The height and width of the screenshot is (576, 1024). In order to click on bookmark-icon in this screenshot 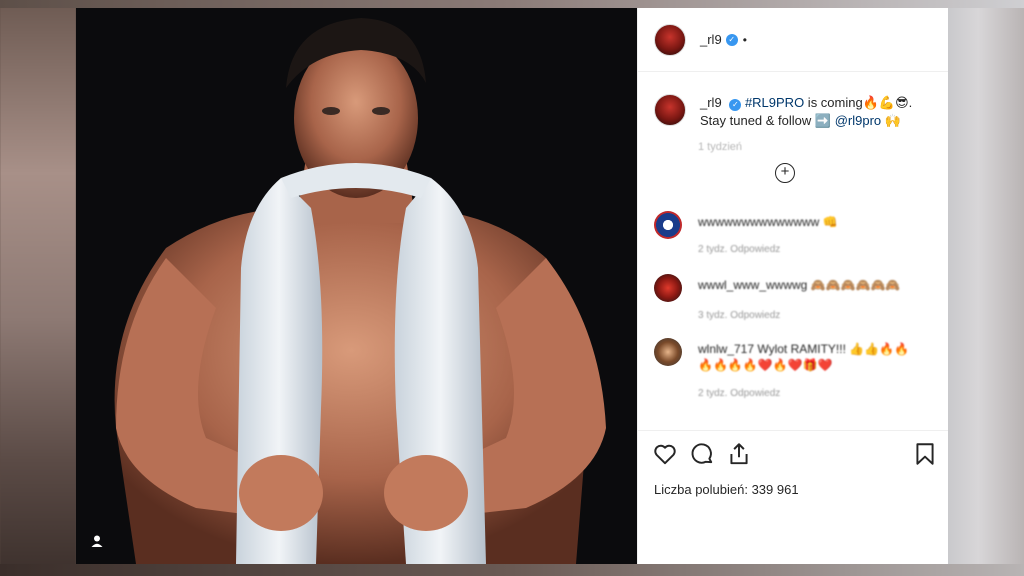, I will do `click(925, 454)`.